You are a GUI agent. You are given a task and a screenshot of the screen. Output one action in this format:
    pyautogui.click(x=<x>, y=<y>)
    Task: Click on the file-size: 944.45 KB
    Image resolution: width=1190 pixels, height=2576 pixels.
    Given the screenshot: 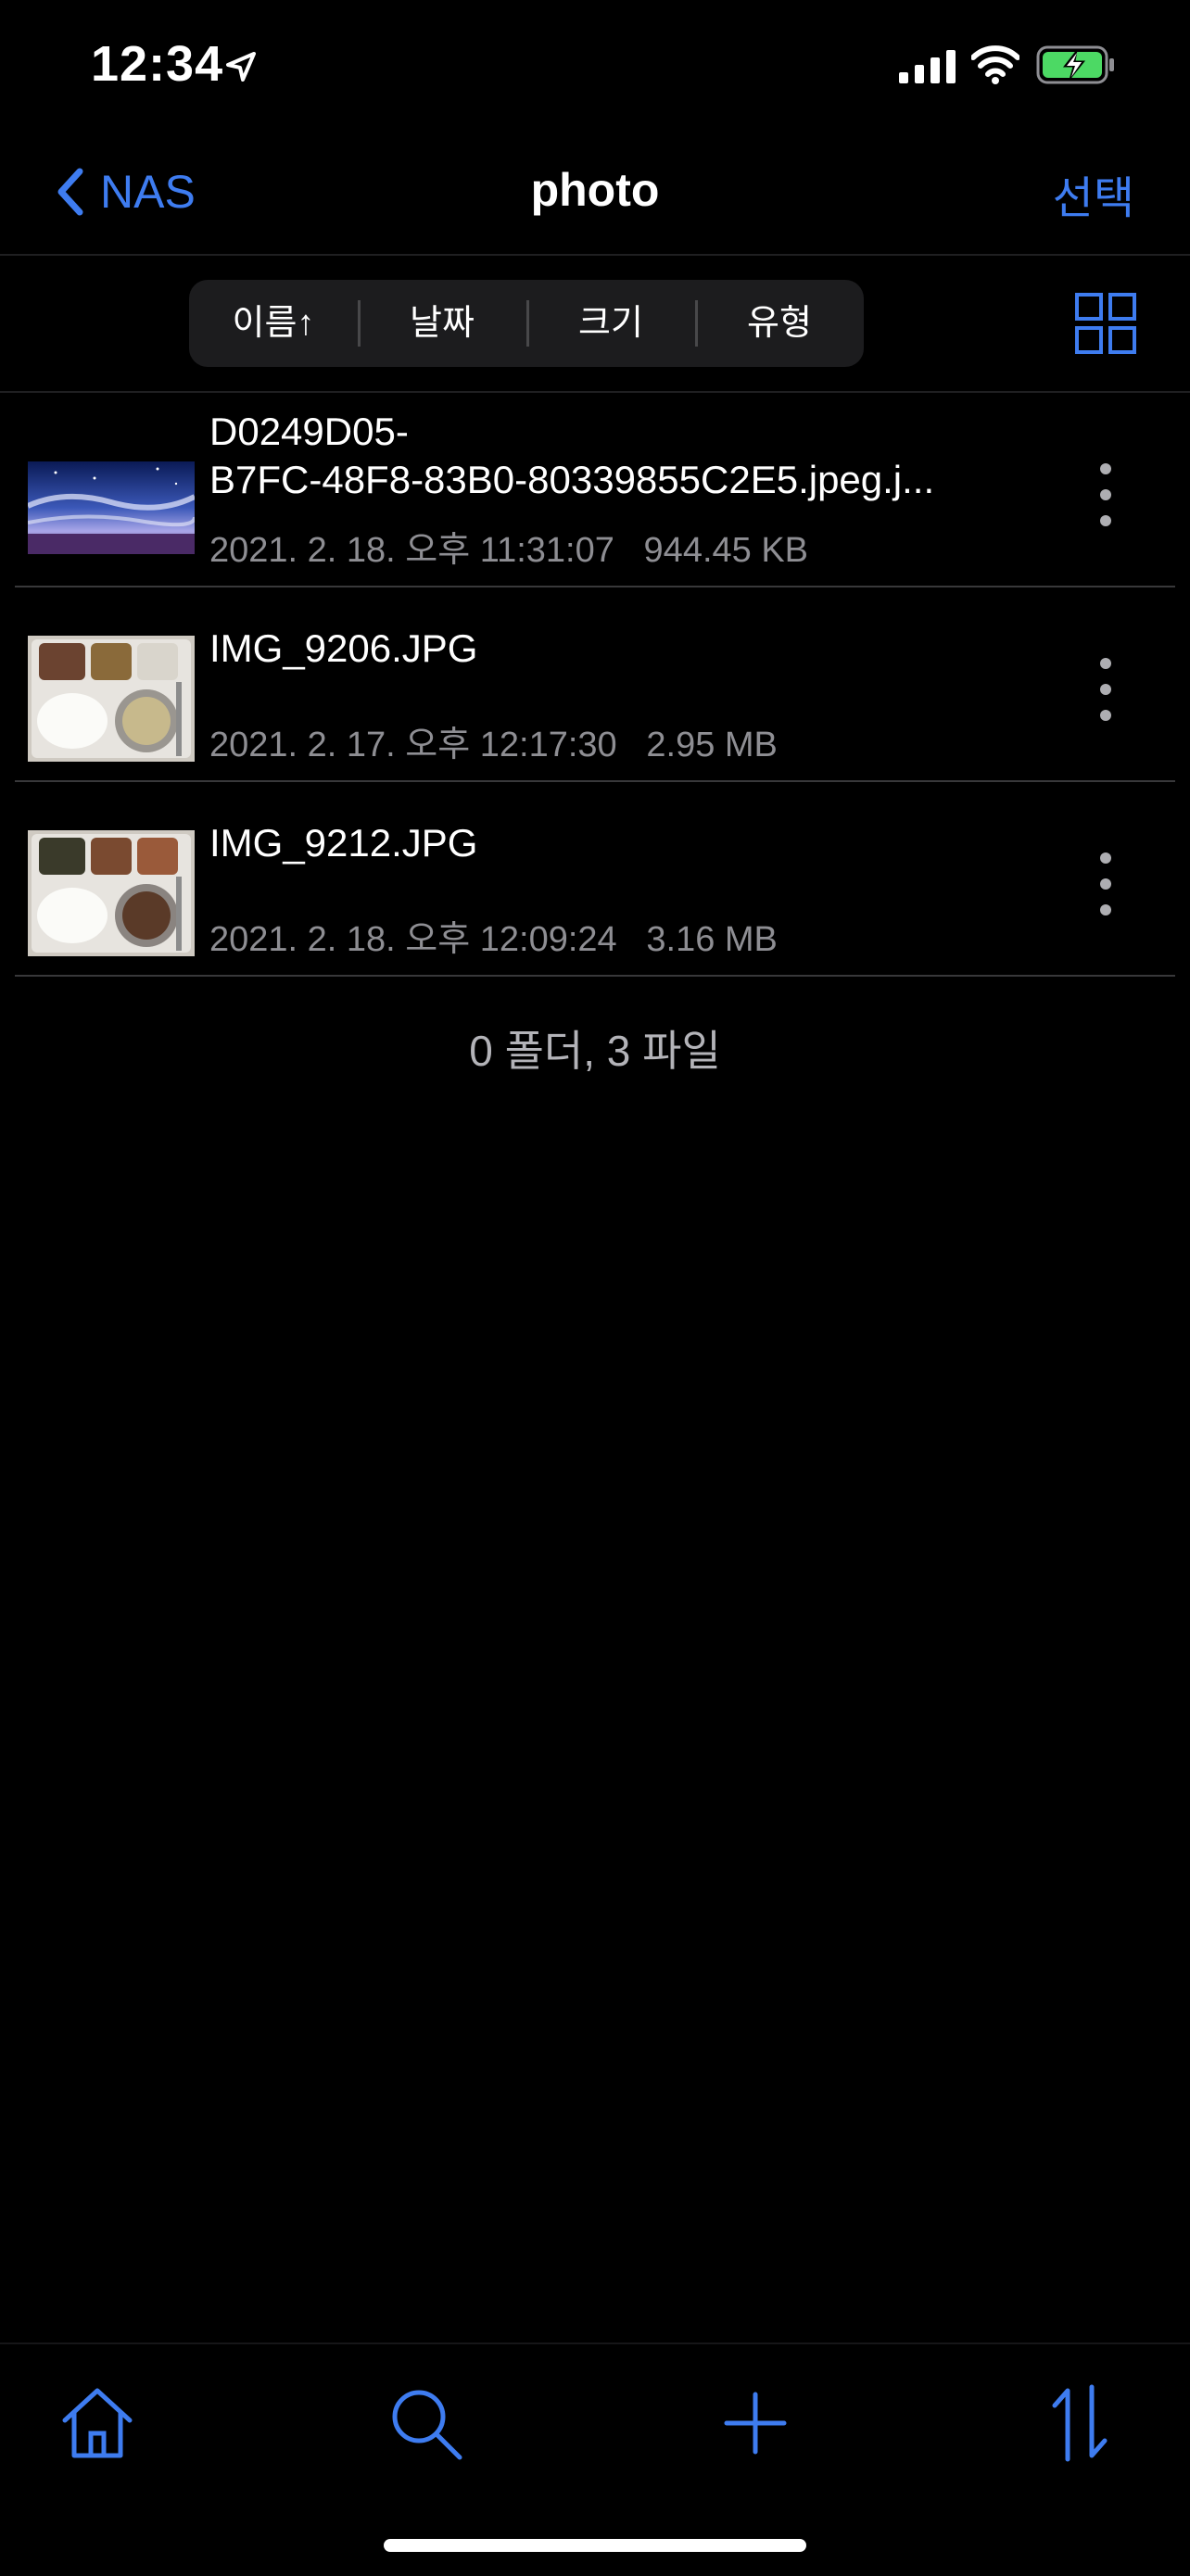 What is the action you would take?
    pyautogui.click(x=726, y=550)
    